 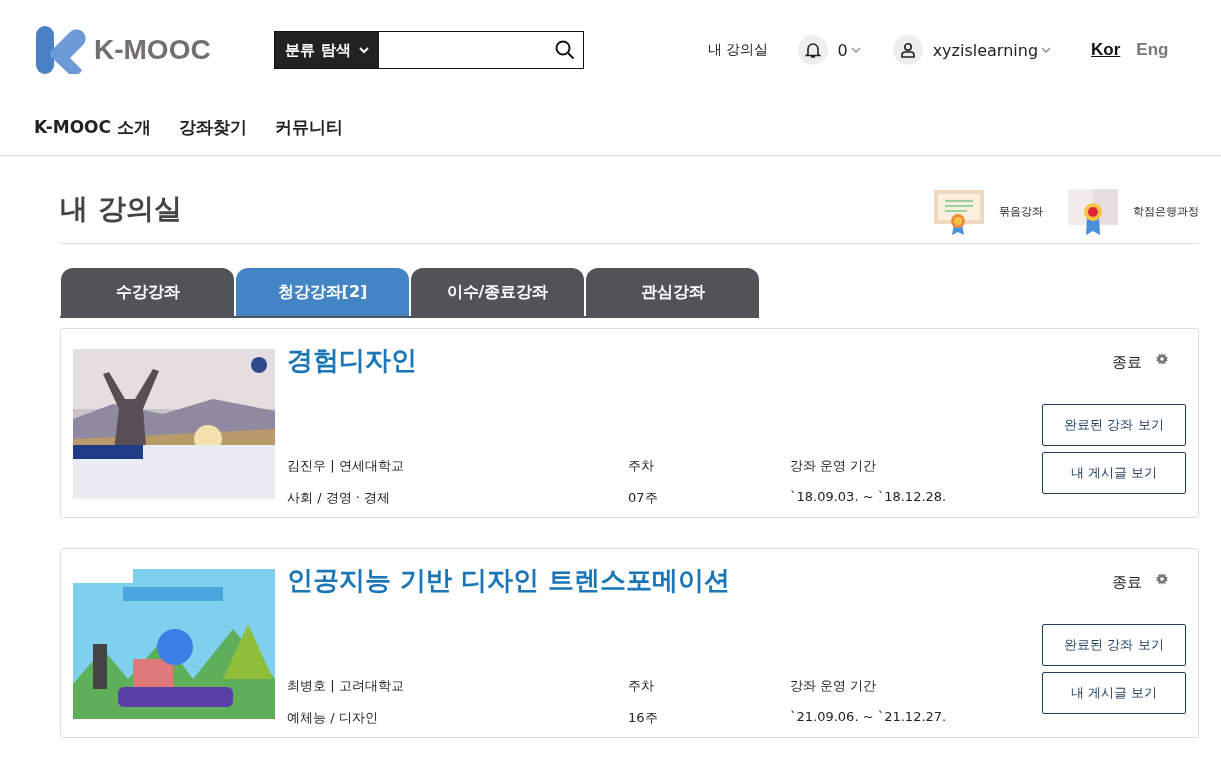 What do you see at coordinates (308, 127) in the screenshot?
I see `nav-link: 커뮤니티` at bounding box center [308, 127].